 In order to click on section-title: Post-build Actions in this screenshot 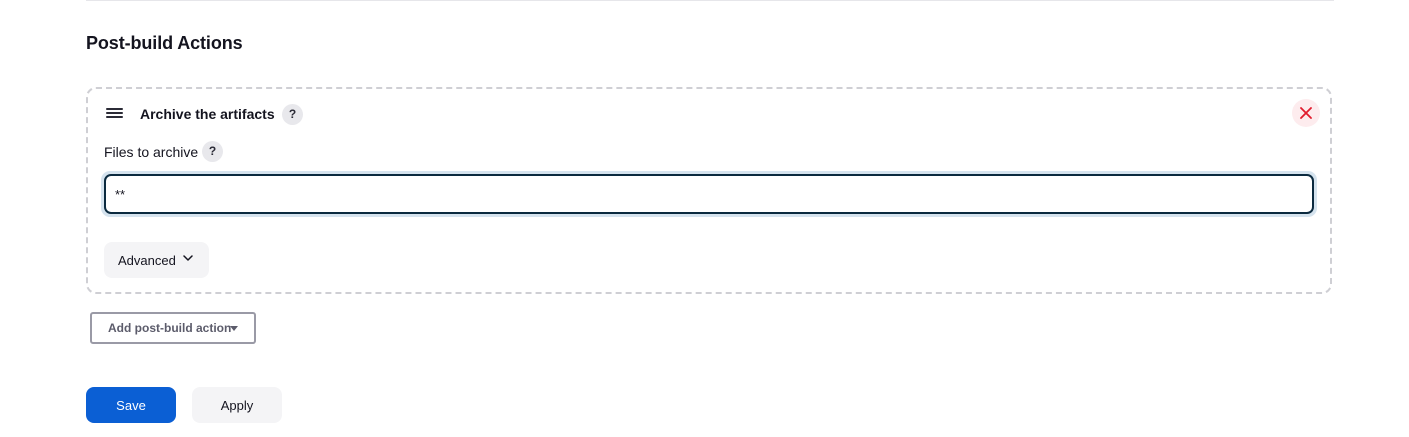, I will do `click(164, 43)`.